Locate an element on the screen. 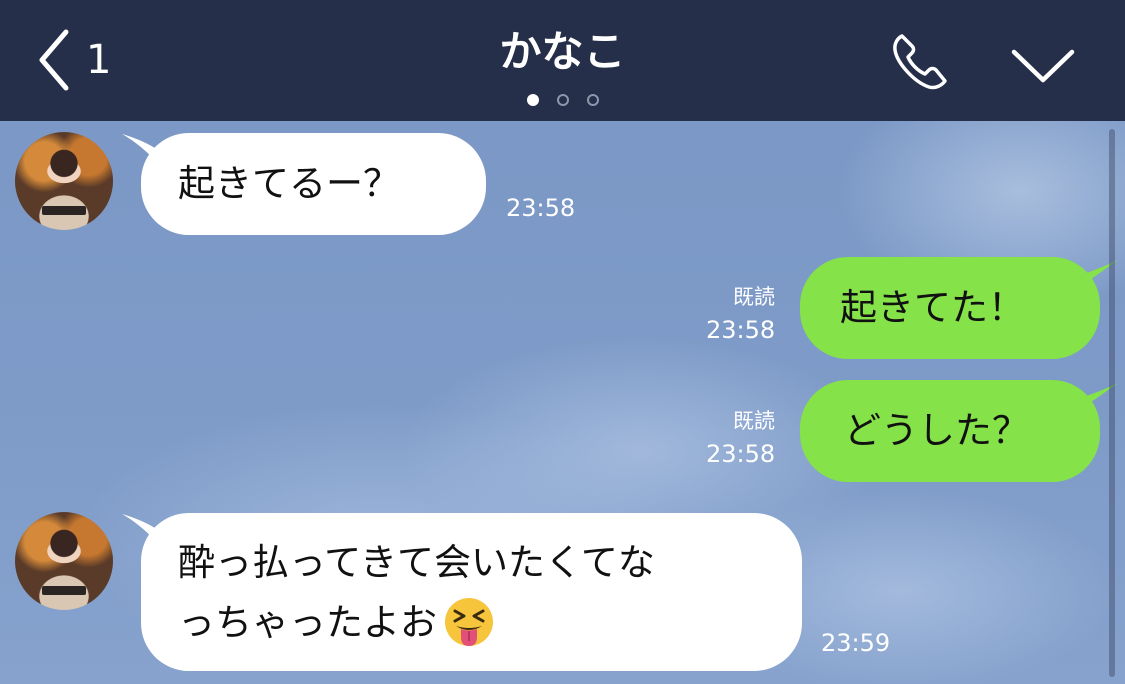 Image resolution: width=1125 pixels, height=684 pixels. page-indicator is located at coordinates (562, 100).